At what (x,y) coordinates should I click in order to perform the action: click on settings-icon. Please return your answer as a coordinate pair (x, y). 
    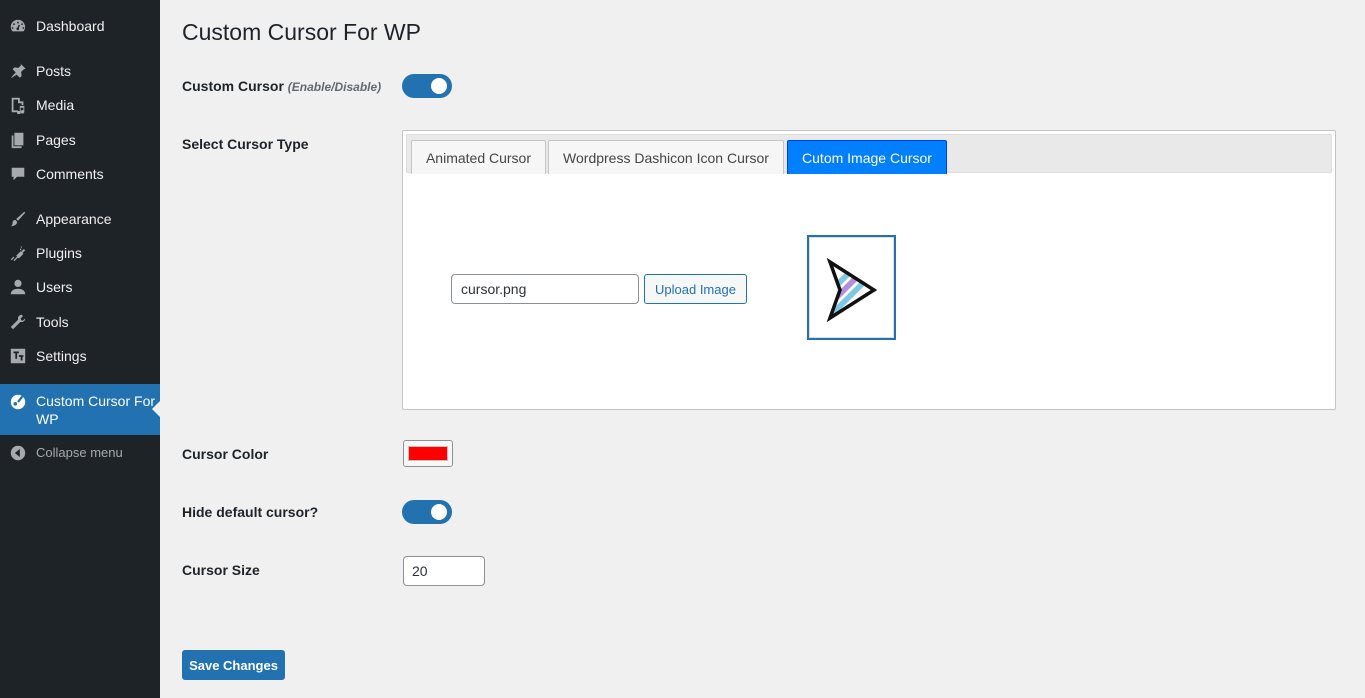
    Looking at the image, I should click on (18, 356).